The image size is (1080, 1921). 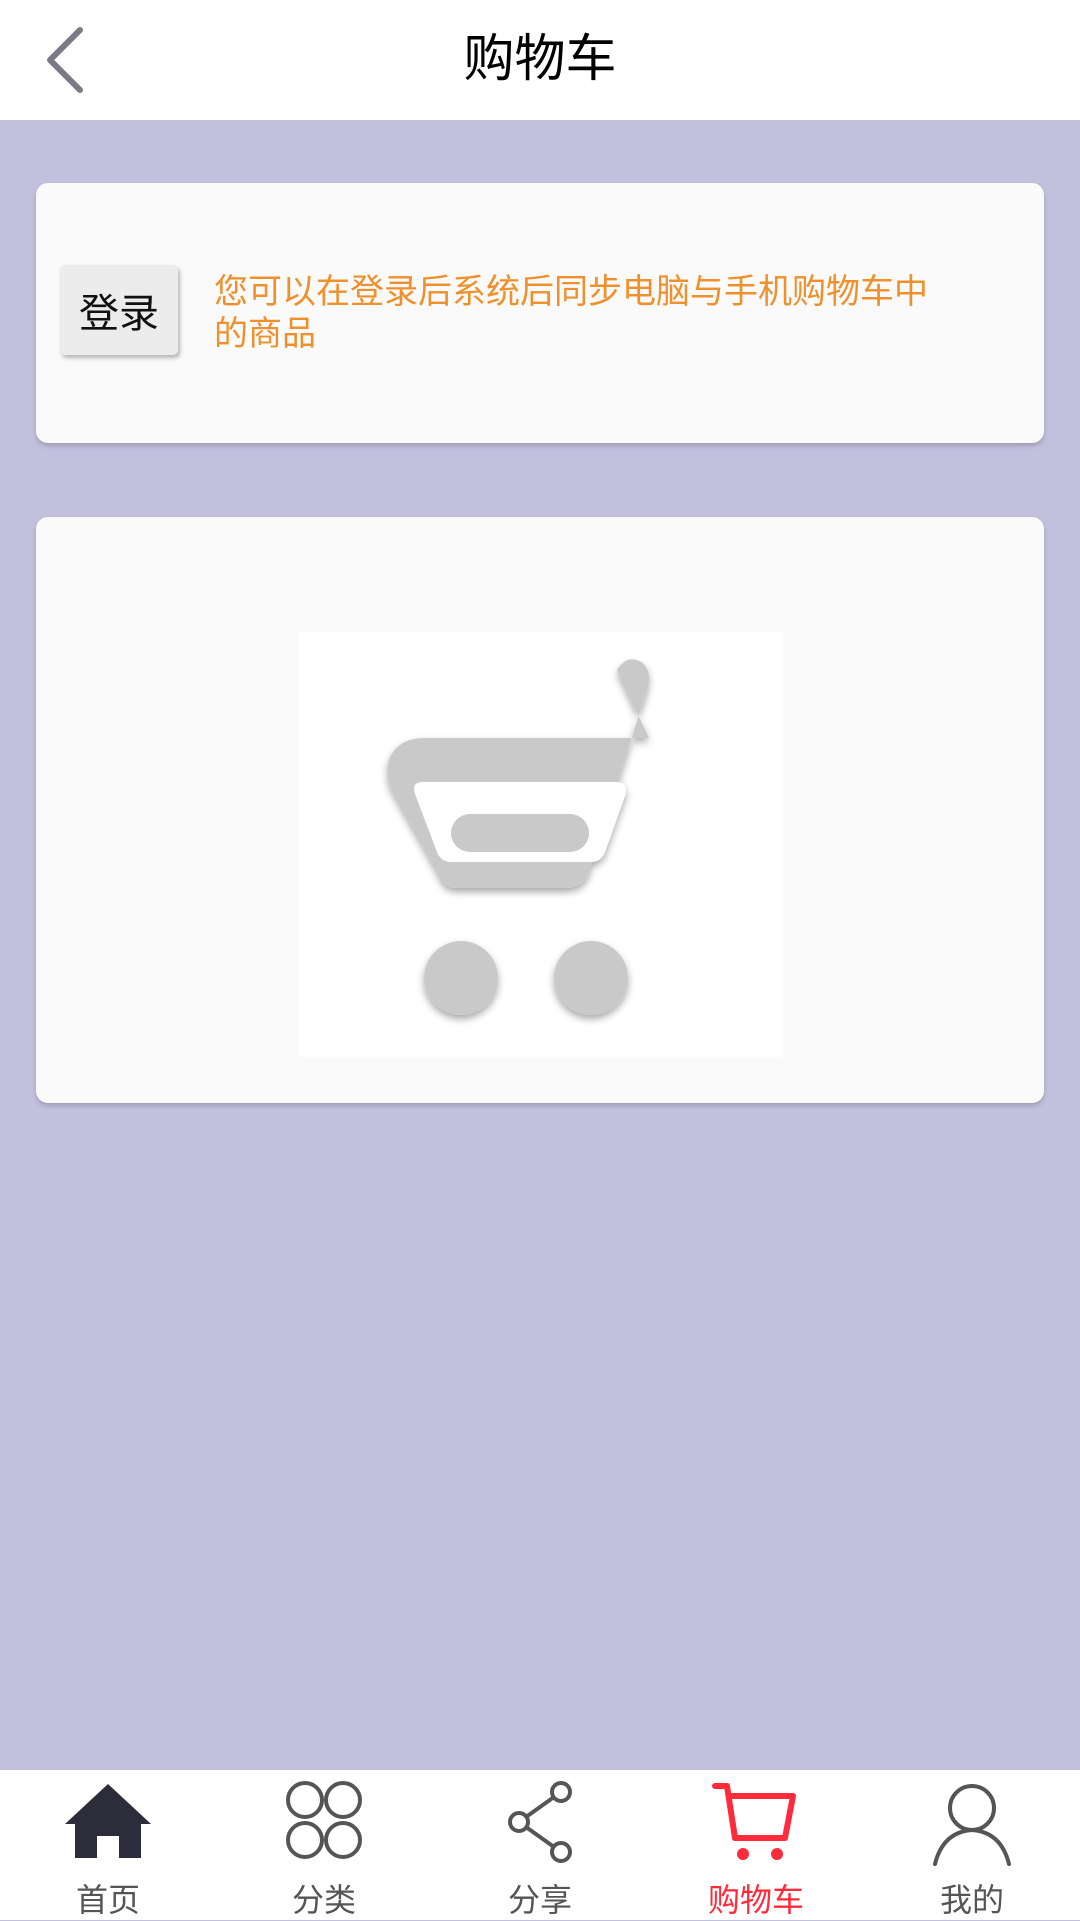 I want to click on tab-me: 我的, so click(x=972, y=1845).